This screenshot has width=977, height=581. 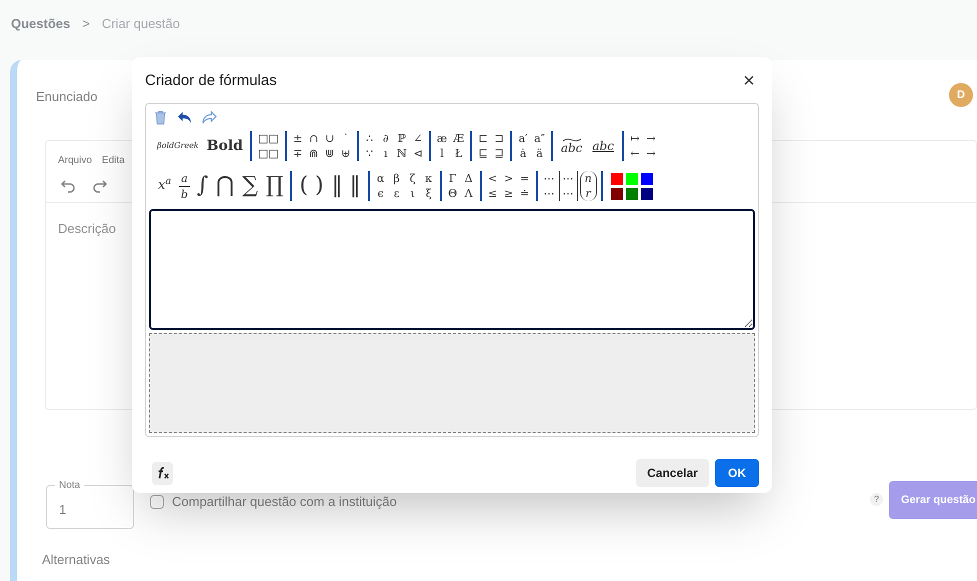 What do you see at coordinates (523, 146) in the screenshot?
I see `symbol-button: a′ ȧ` at bounding box center [523, 146].